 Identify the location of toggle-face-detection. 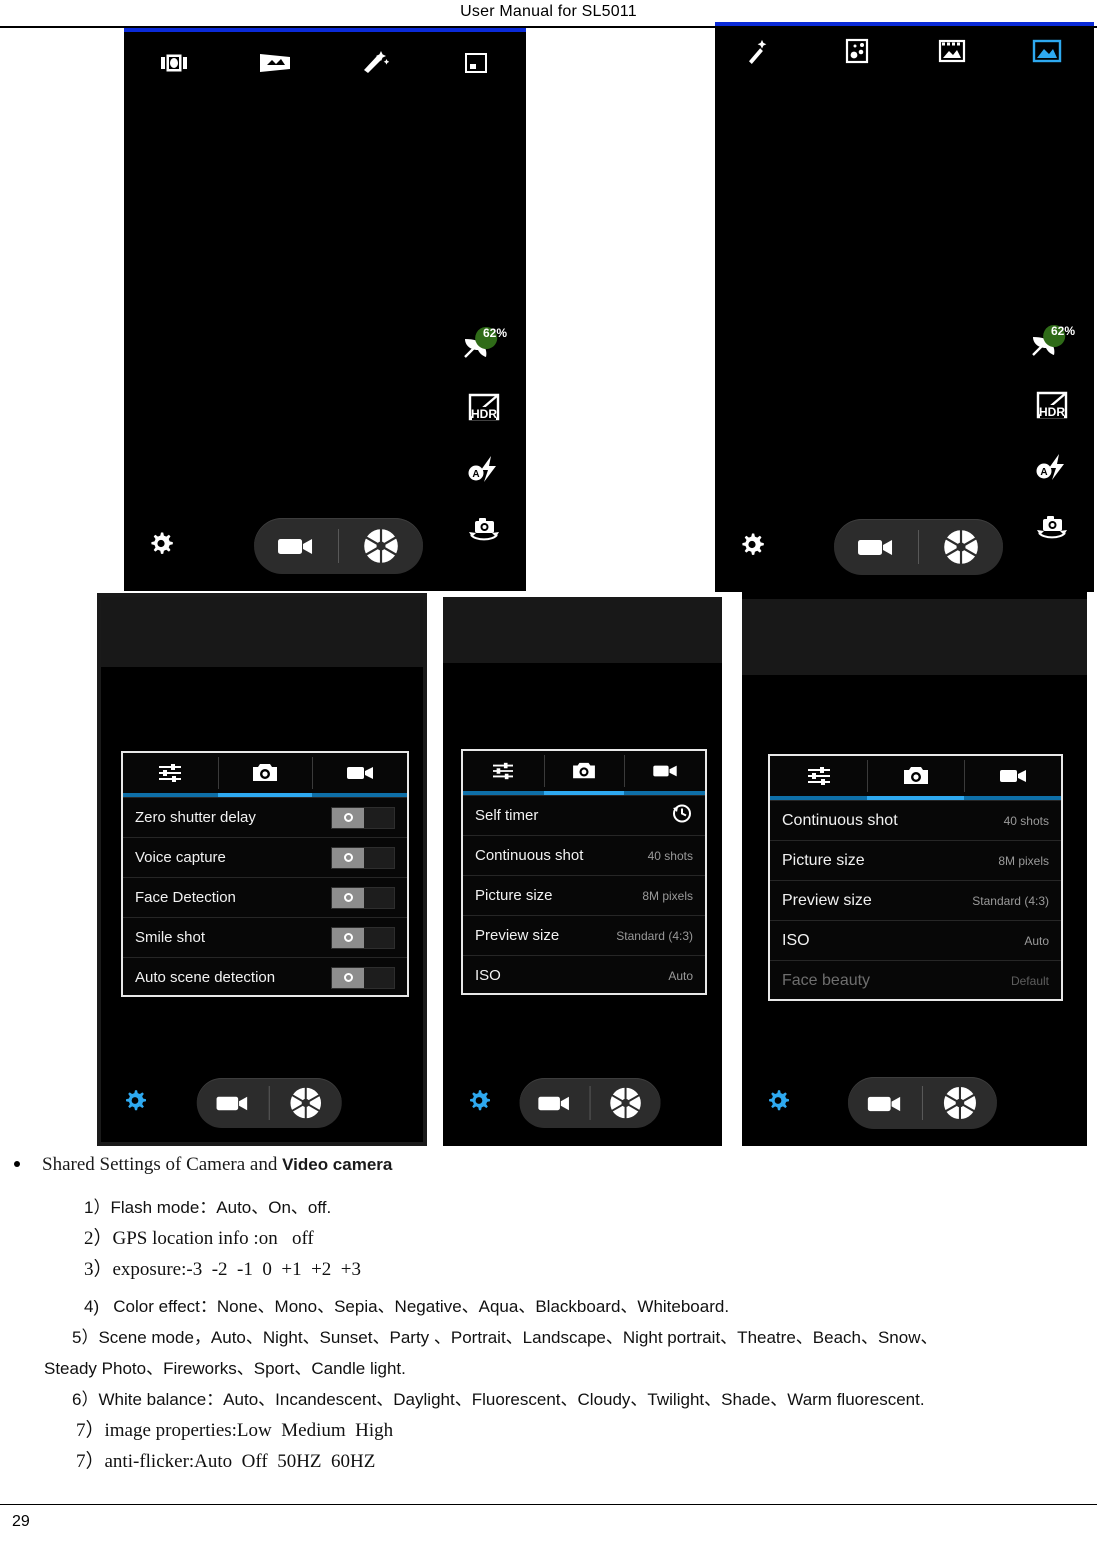
(363, 897).